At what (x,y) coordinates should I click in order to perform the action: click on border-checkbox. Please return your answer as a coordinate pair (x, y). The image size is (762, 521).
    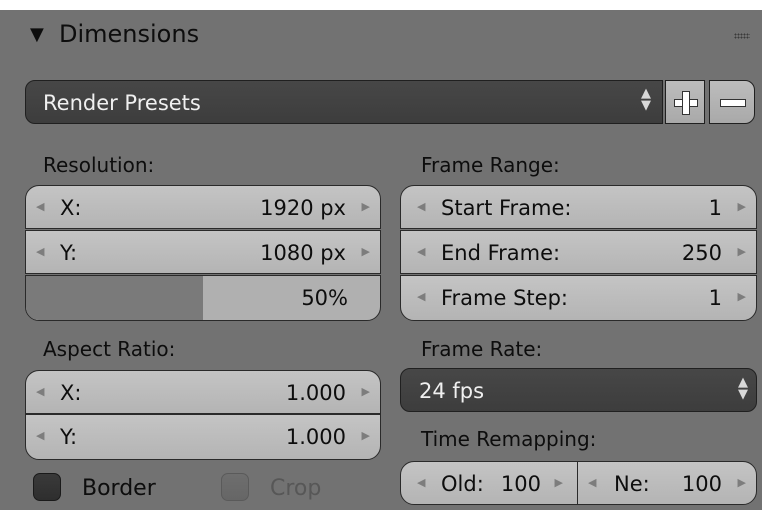
    Looking at the image, I should click on (47, 487).